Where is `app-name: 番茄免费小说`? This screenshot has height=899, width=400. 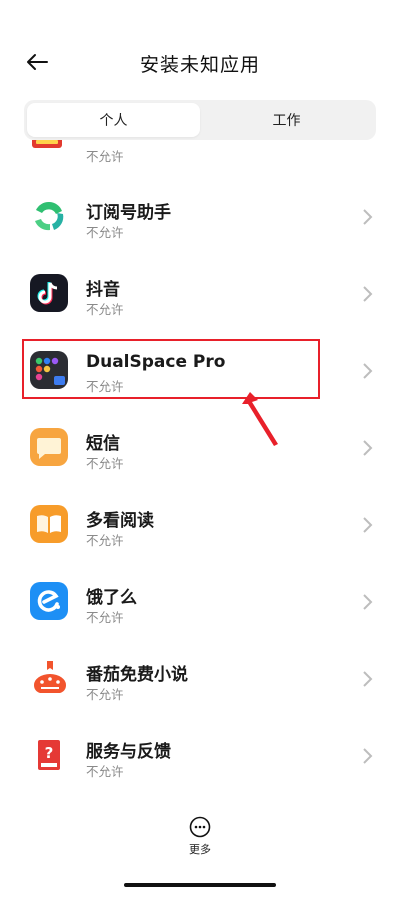
app-name: 番茄免费小说 is located at coordinates (137, 675).